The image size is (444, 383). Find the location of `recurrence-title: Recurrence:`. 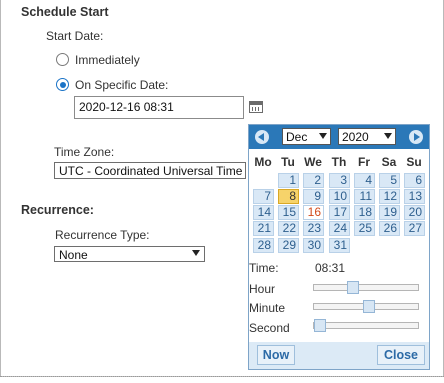

recurrence-title: Recurrence: is located at coordinates (57, 210).